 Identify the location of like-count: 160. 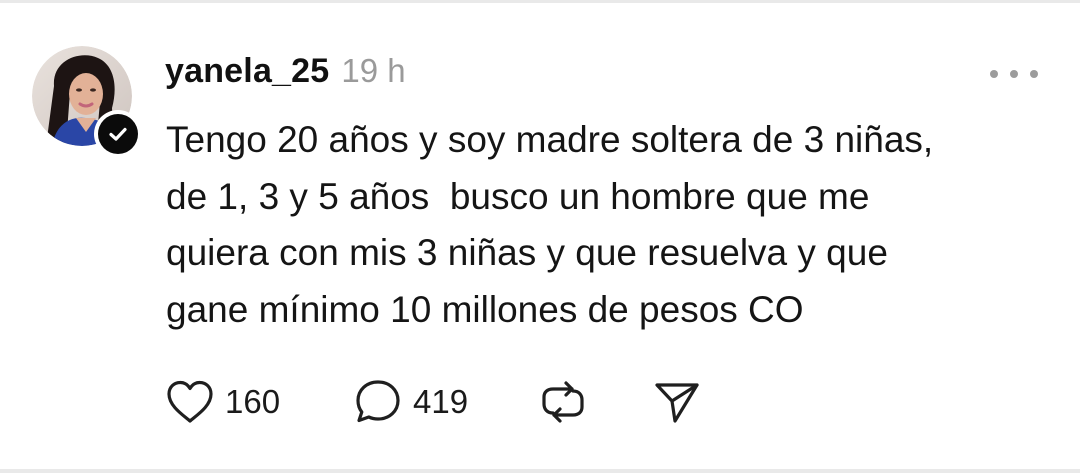
(253, 401).